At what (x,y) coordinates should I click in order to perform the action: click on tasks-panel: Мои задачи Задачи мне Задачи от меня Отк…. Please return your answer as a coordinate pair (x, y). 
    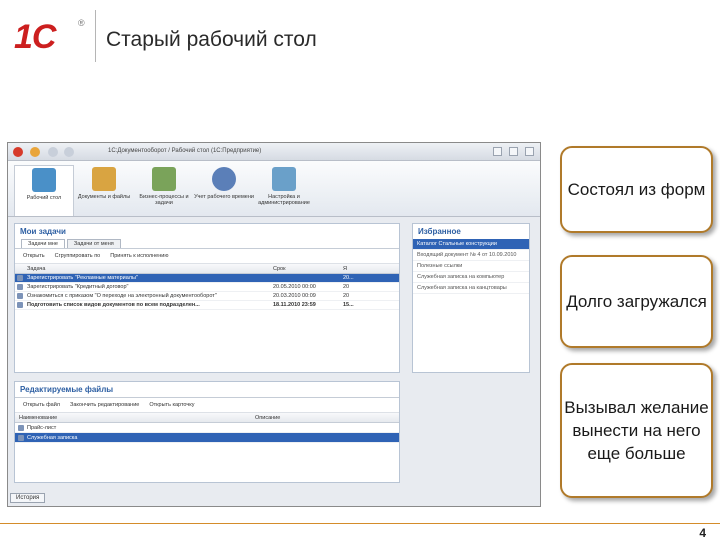
    Looking at the image, I should click on (207, 298).